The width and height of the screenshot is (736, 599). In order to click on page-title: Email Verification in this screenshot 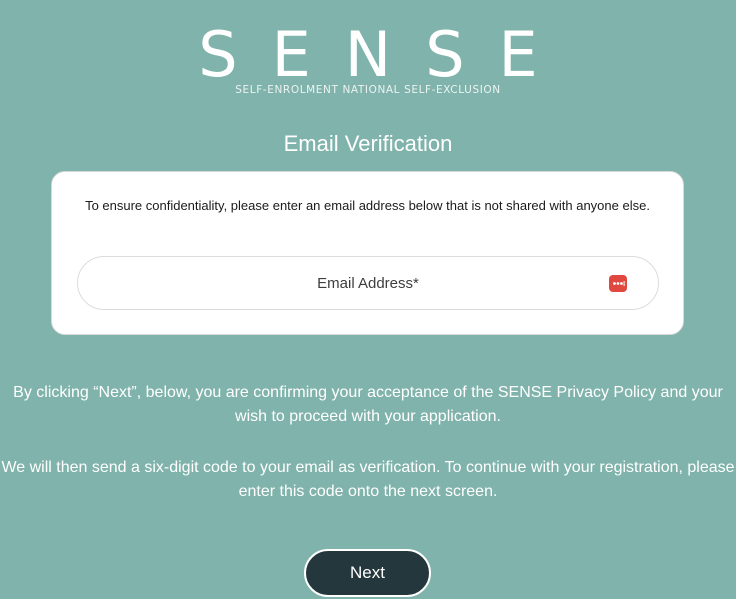, I will do `click(368, 143)`.